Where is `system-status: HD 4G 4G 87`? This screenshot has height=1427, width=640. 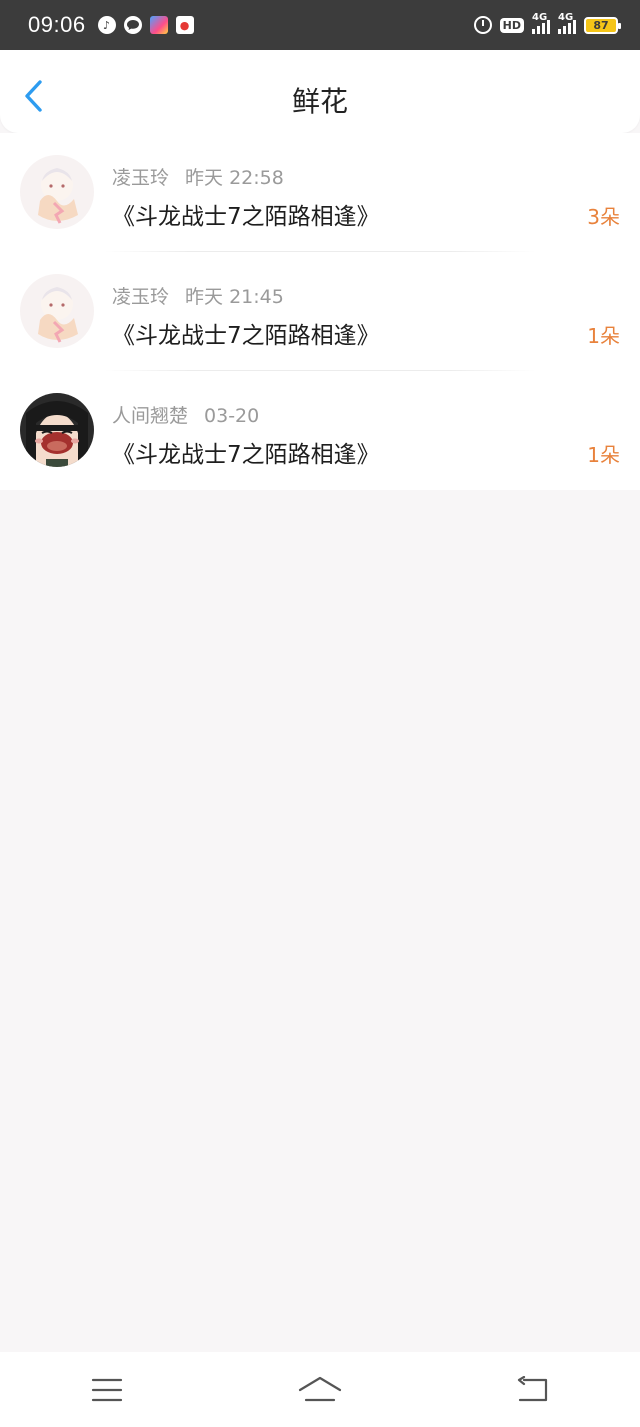 system-status: HD 4G 4G 87 is located at coordinates (547, 23).